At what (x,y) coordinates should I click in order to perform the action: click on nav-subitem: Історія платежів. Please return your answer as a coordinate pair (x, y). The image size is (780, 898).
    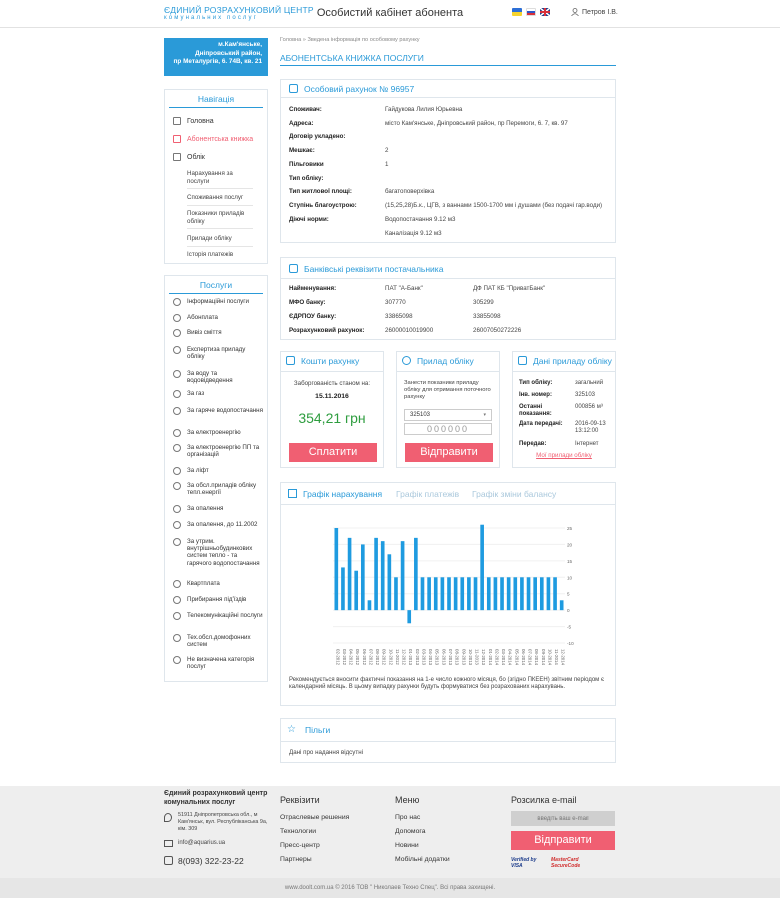
    Looking at the image, I should click on (220, 256).